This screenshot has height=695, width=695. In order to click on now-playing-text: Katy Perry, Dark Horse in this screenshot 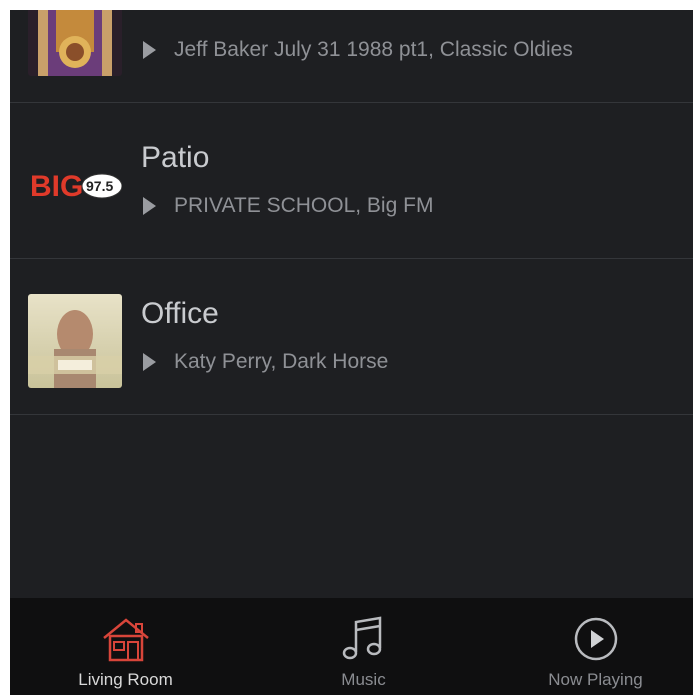, I will do `click(281, 361)`.